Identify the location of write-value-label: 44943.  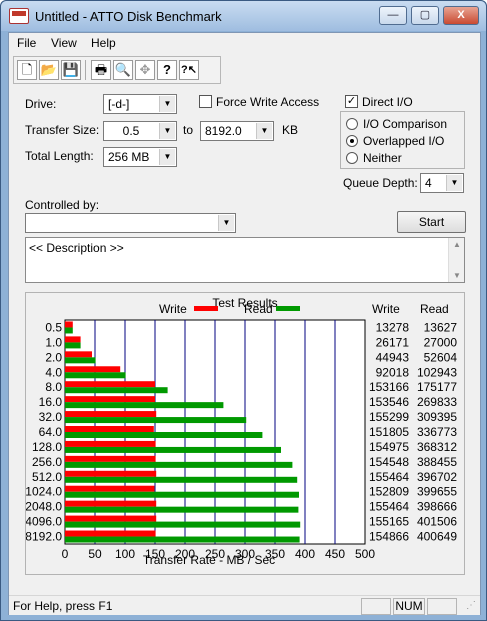
(393, 357).